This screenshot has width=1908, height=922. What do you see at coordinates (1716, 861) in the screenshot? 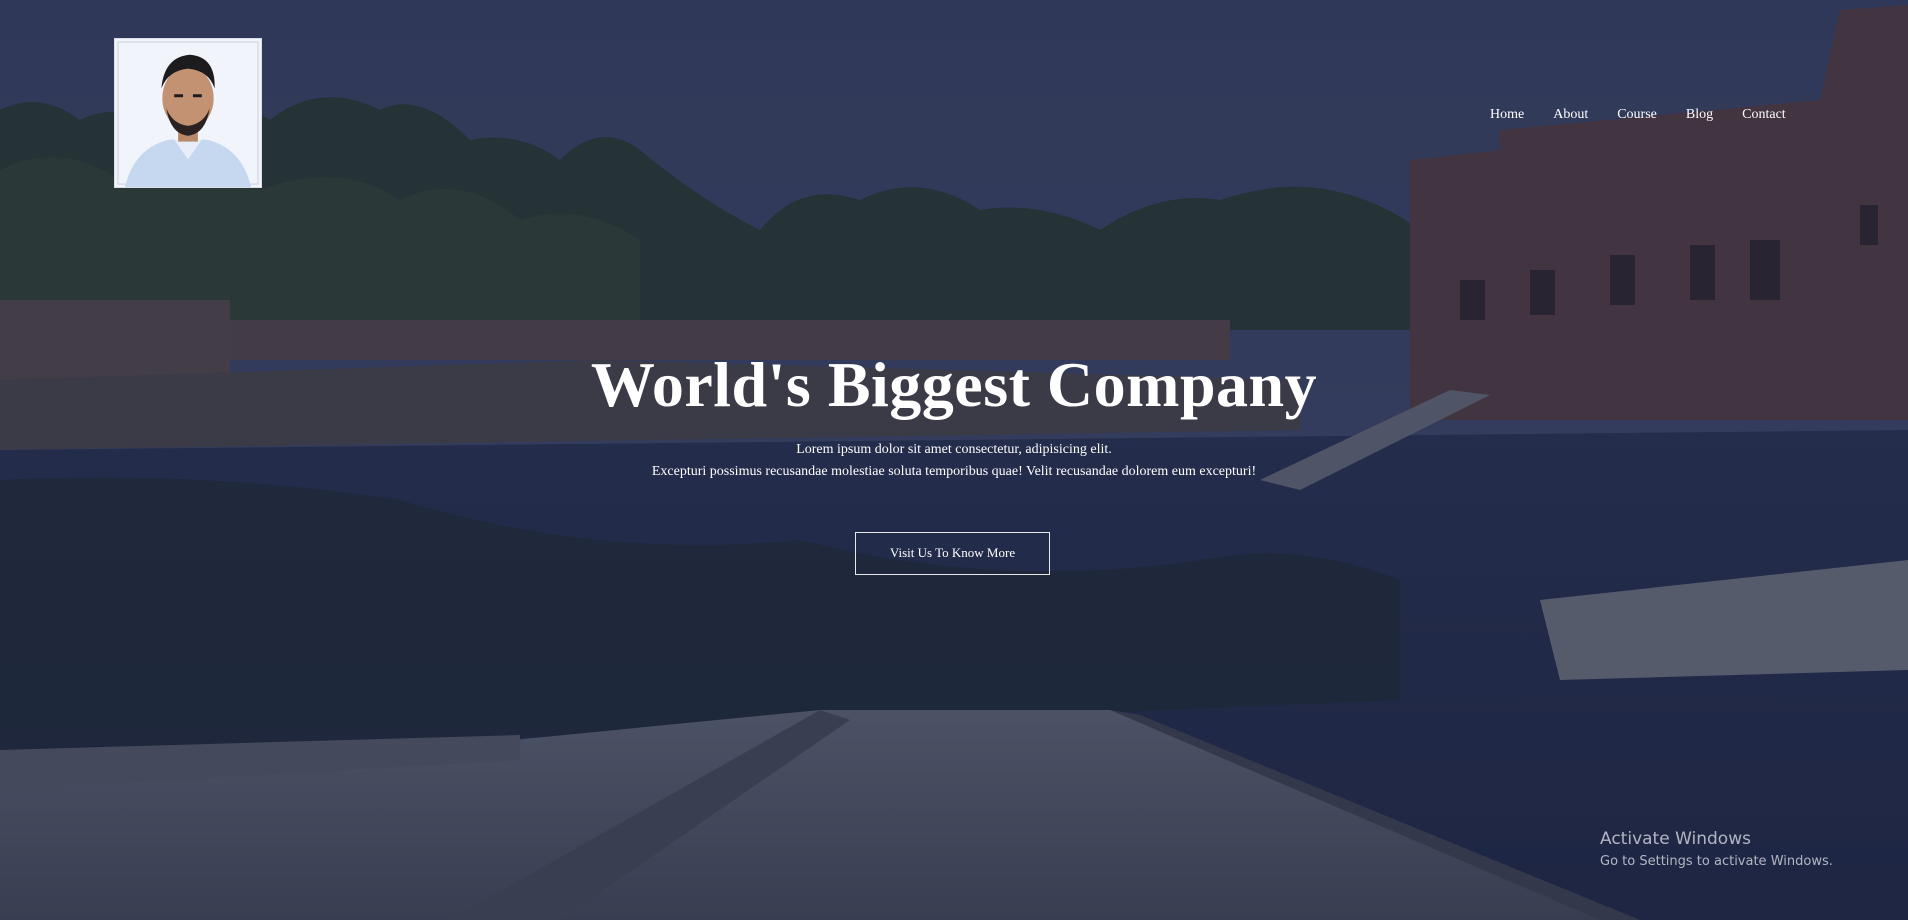
I see `watermark-subtitle: Go to Settings to activate Windows.` at bounding box center [1716, 861].